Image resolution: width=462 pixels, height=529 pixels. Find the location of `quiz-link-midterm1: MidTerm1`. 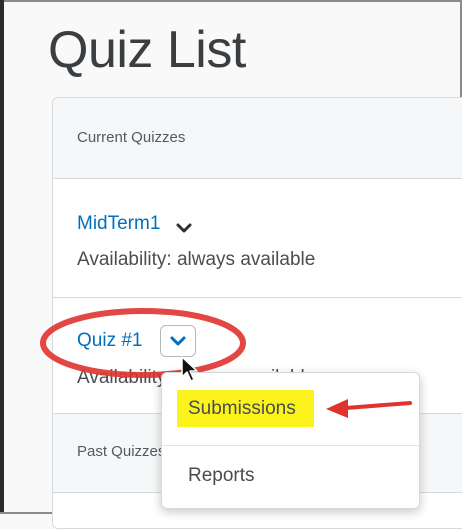

quiz-link-midterm1: MidTerm1 is located at coordinates (118, 224).